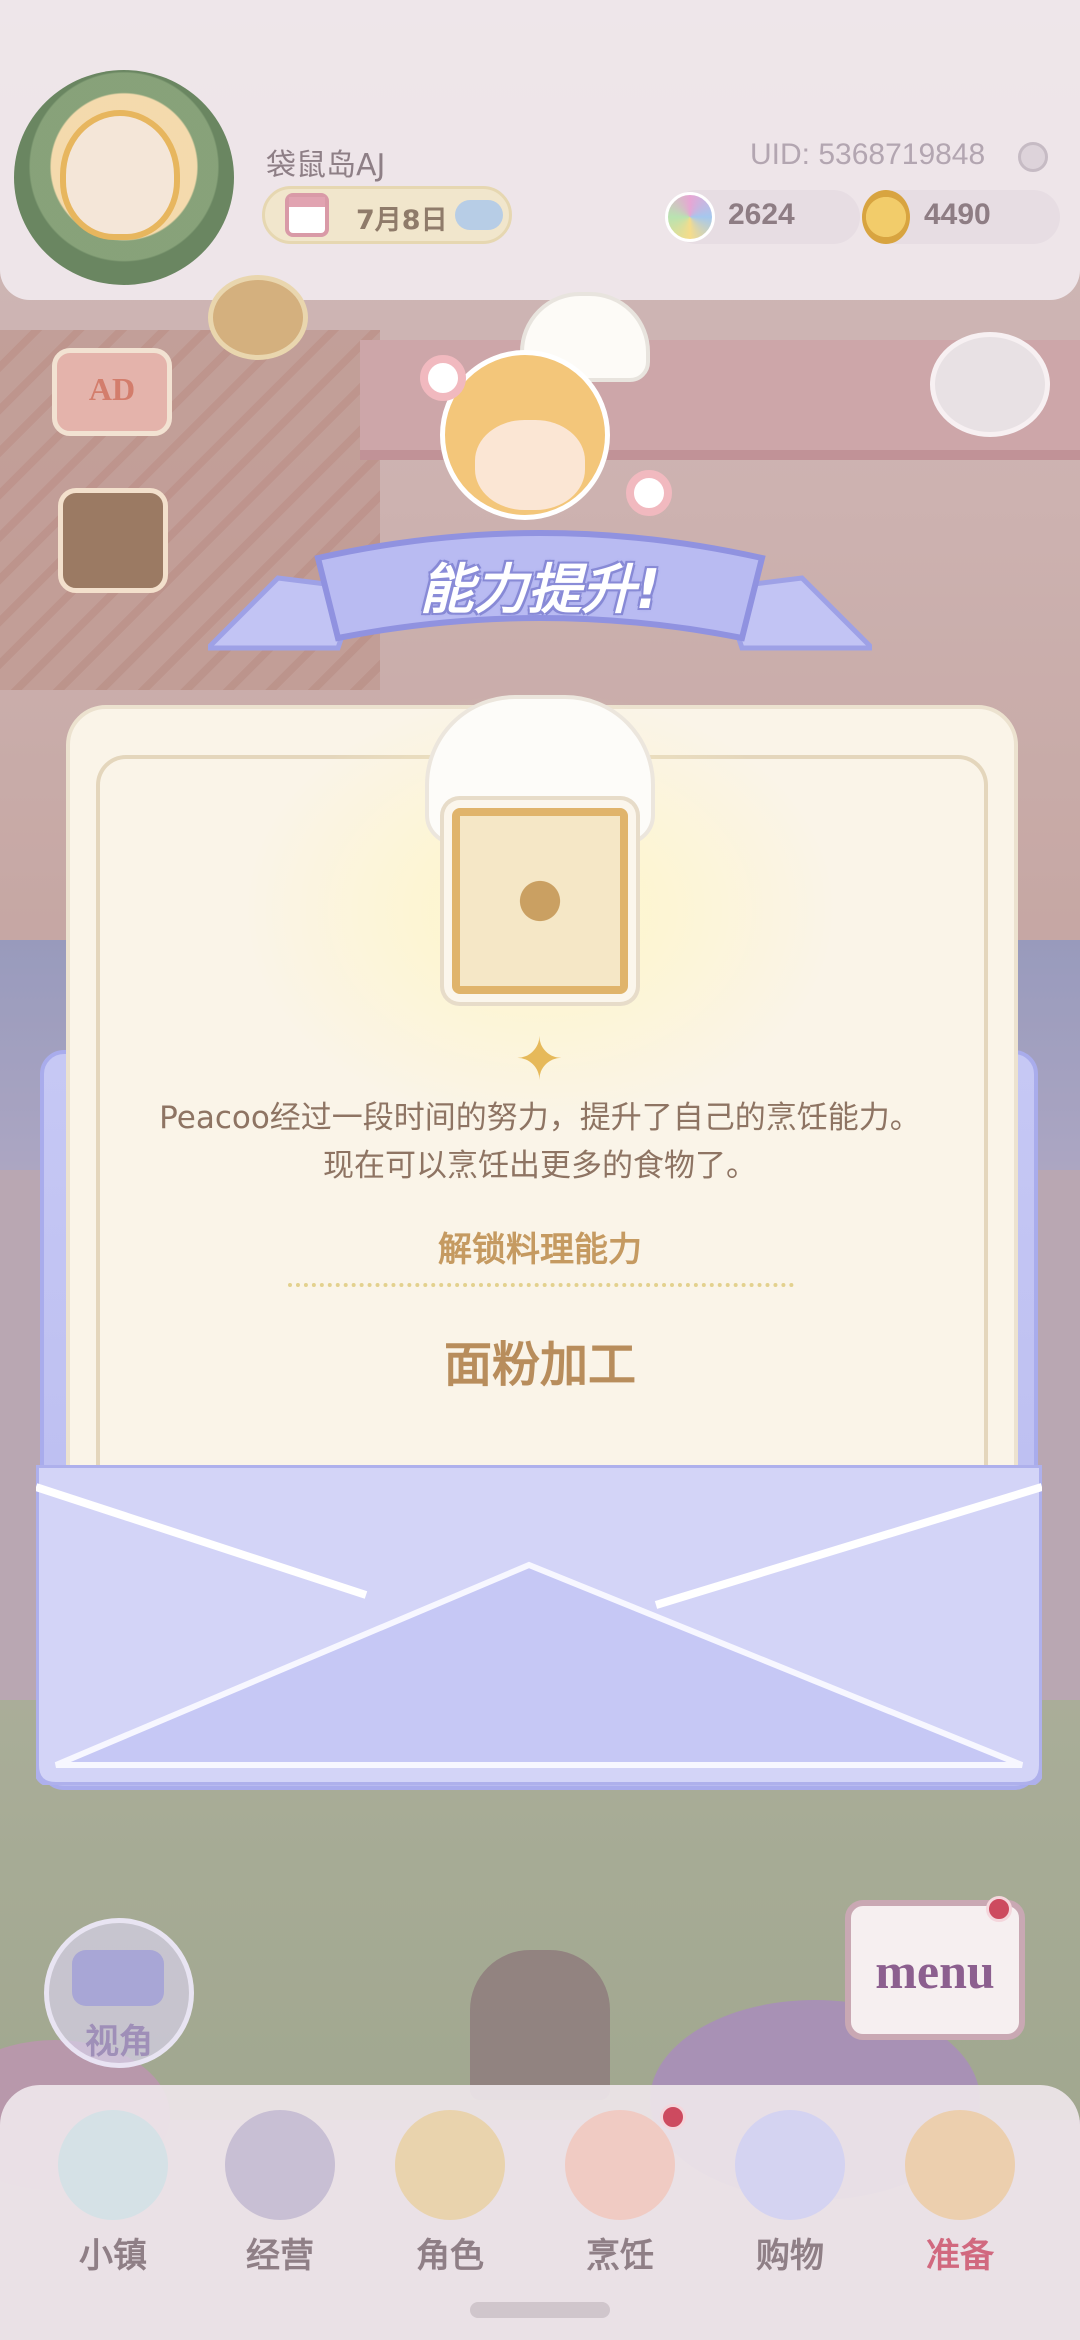 The image size is (1080, 2340). Describe the element at coordinates (540, 1166) in the screenshot. I see `description-line-2: 现在可以烹饪出更多的食物了。` at that location.